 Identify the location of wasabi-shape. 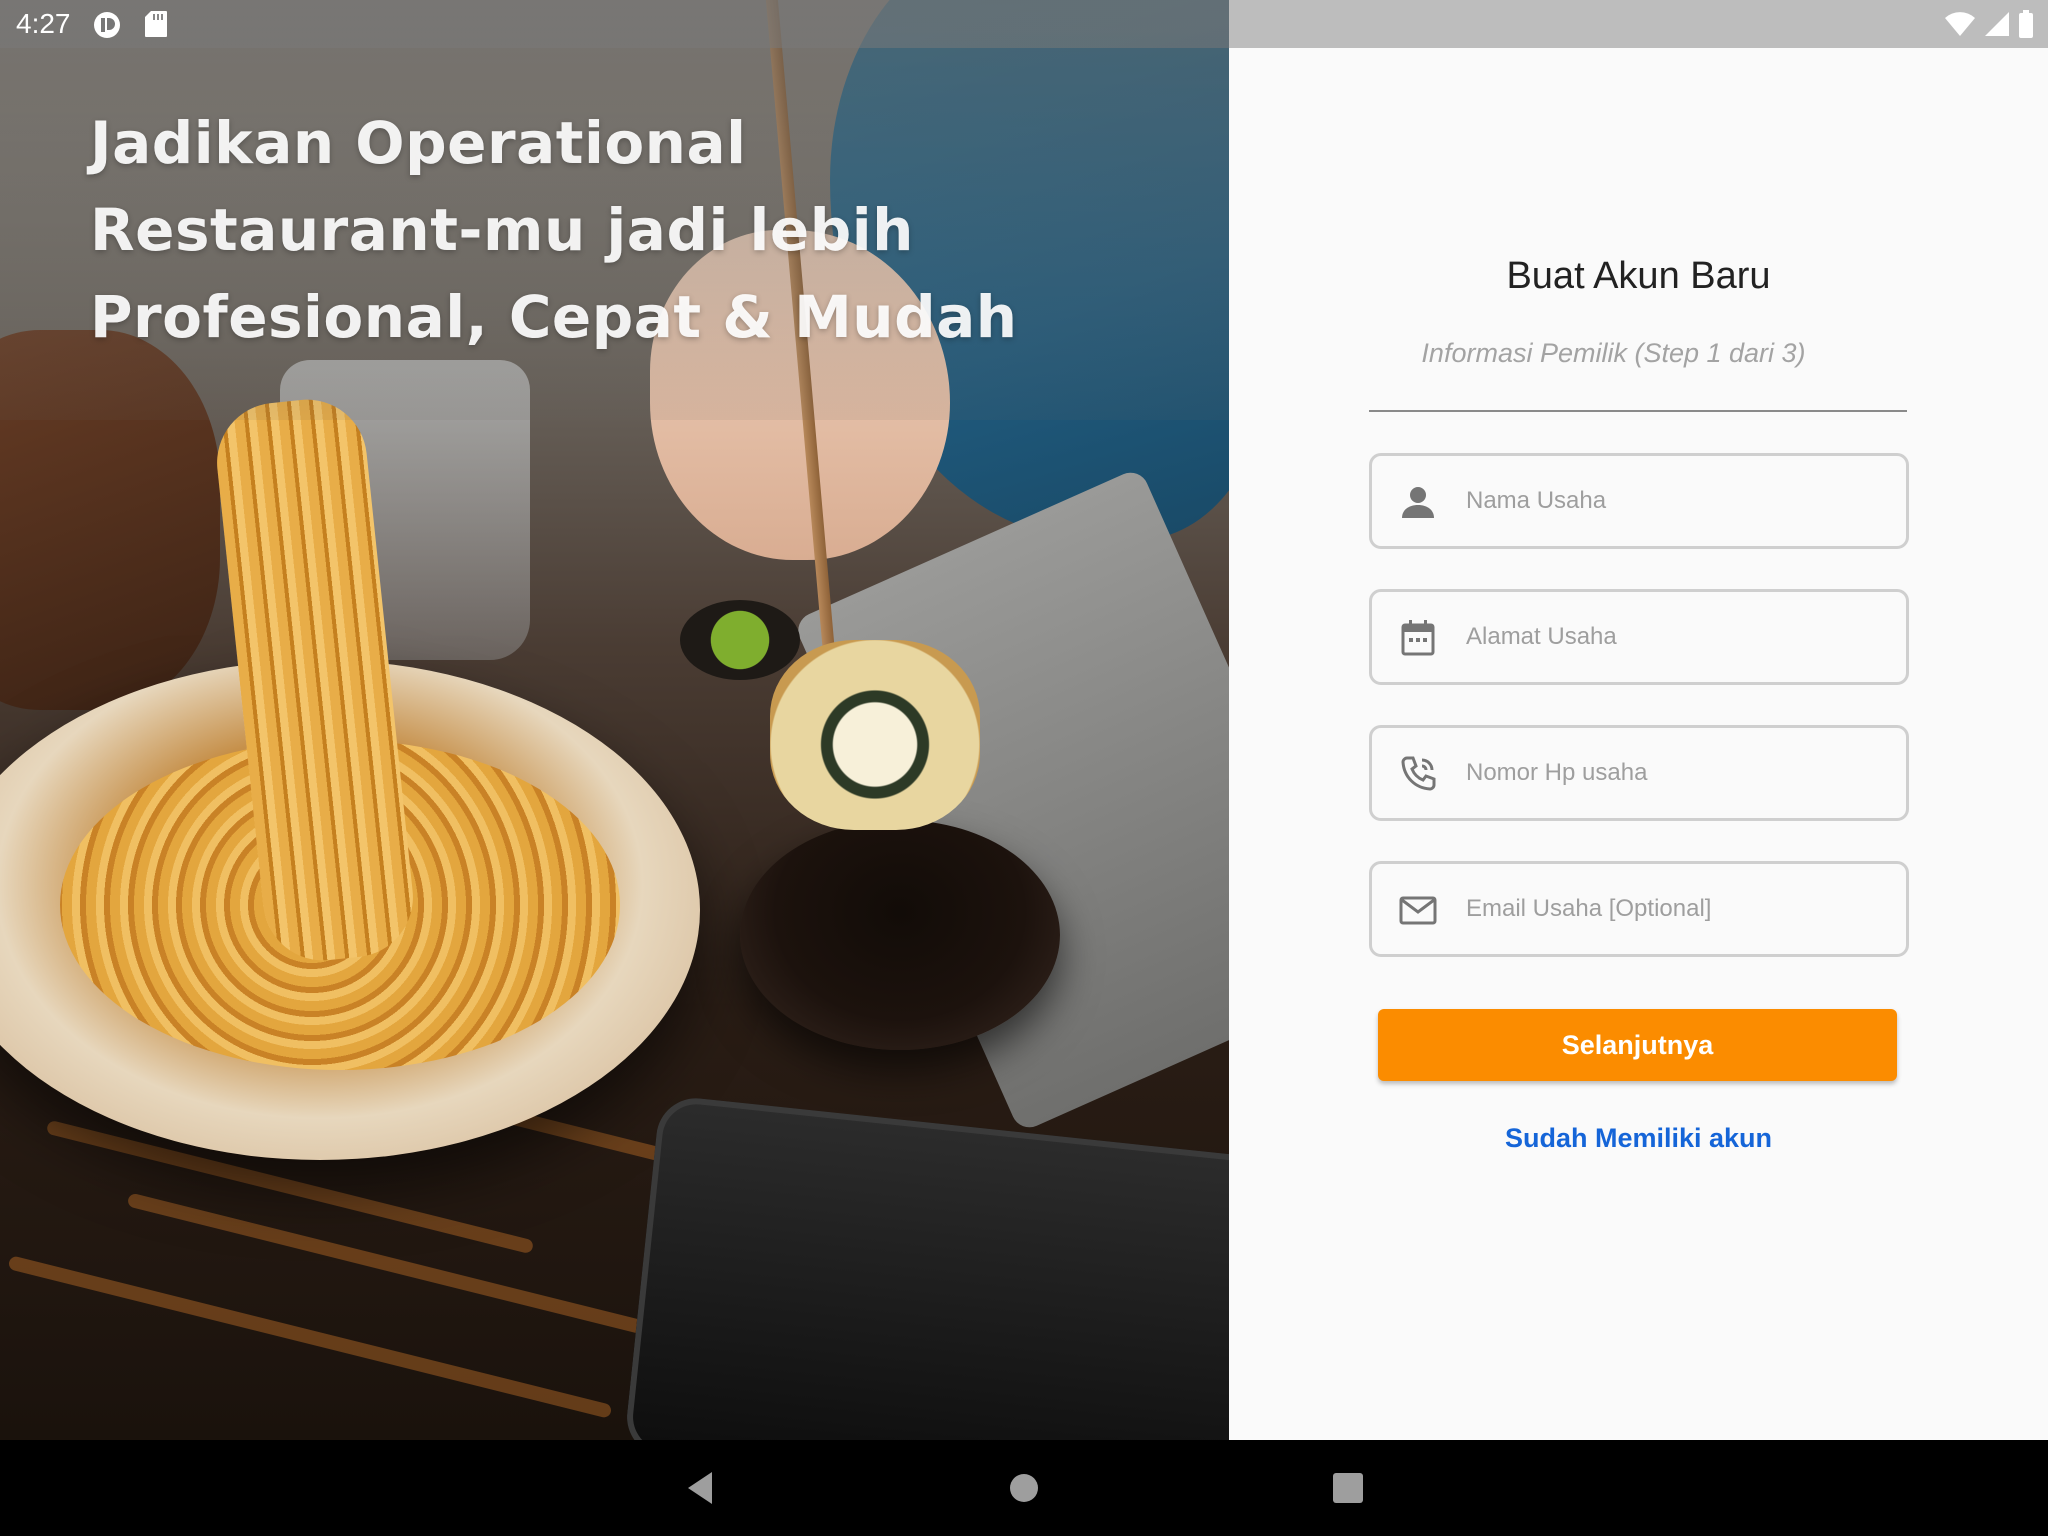
(740, 640).